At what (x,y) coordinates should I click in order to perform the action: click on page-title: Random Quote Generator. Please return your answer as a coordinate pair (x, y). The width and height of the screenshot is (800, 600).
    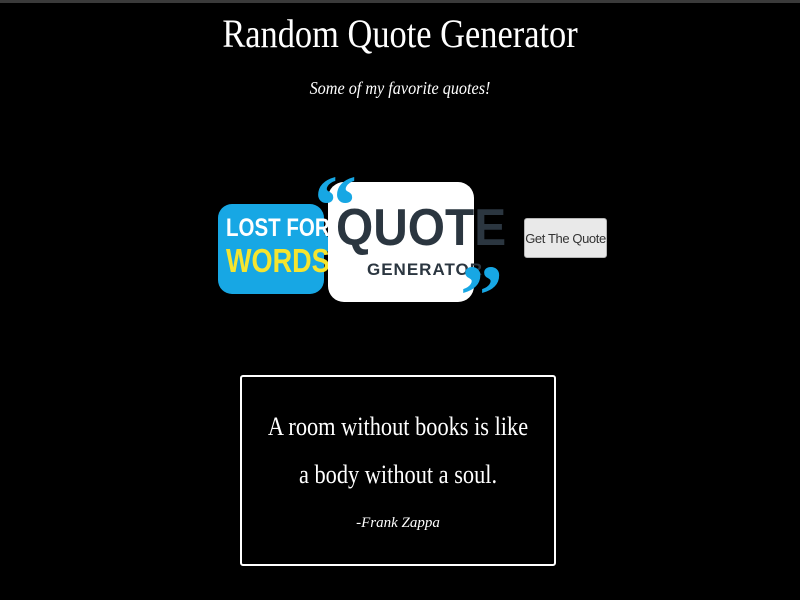
    Looking at the image, I should click on (400, 33).